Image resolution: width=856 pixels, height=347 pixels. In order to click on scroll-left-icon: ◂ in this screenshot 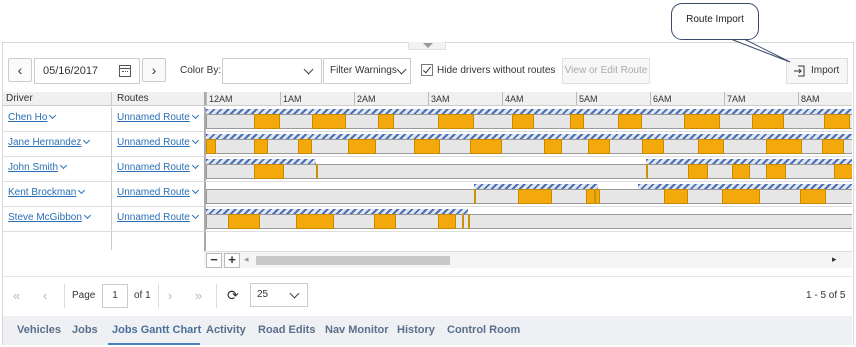, I will do `click(246, 259)`.